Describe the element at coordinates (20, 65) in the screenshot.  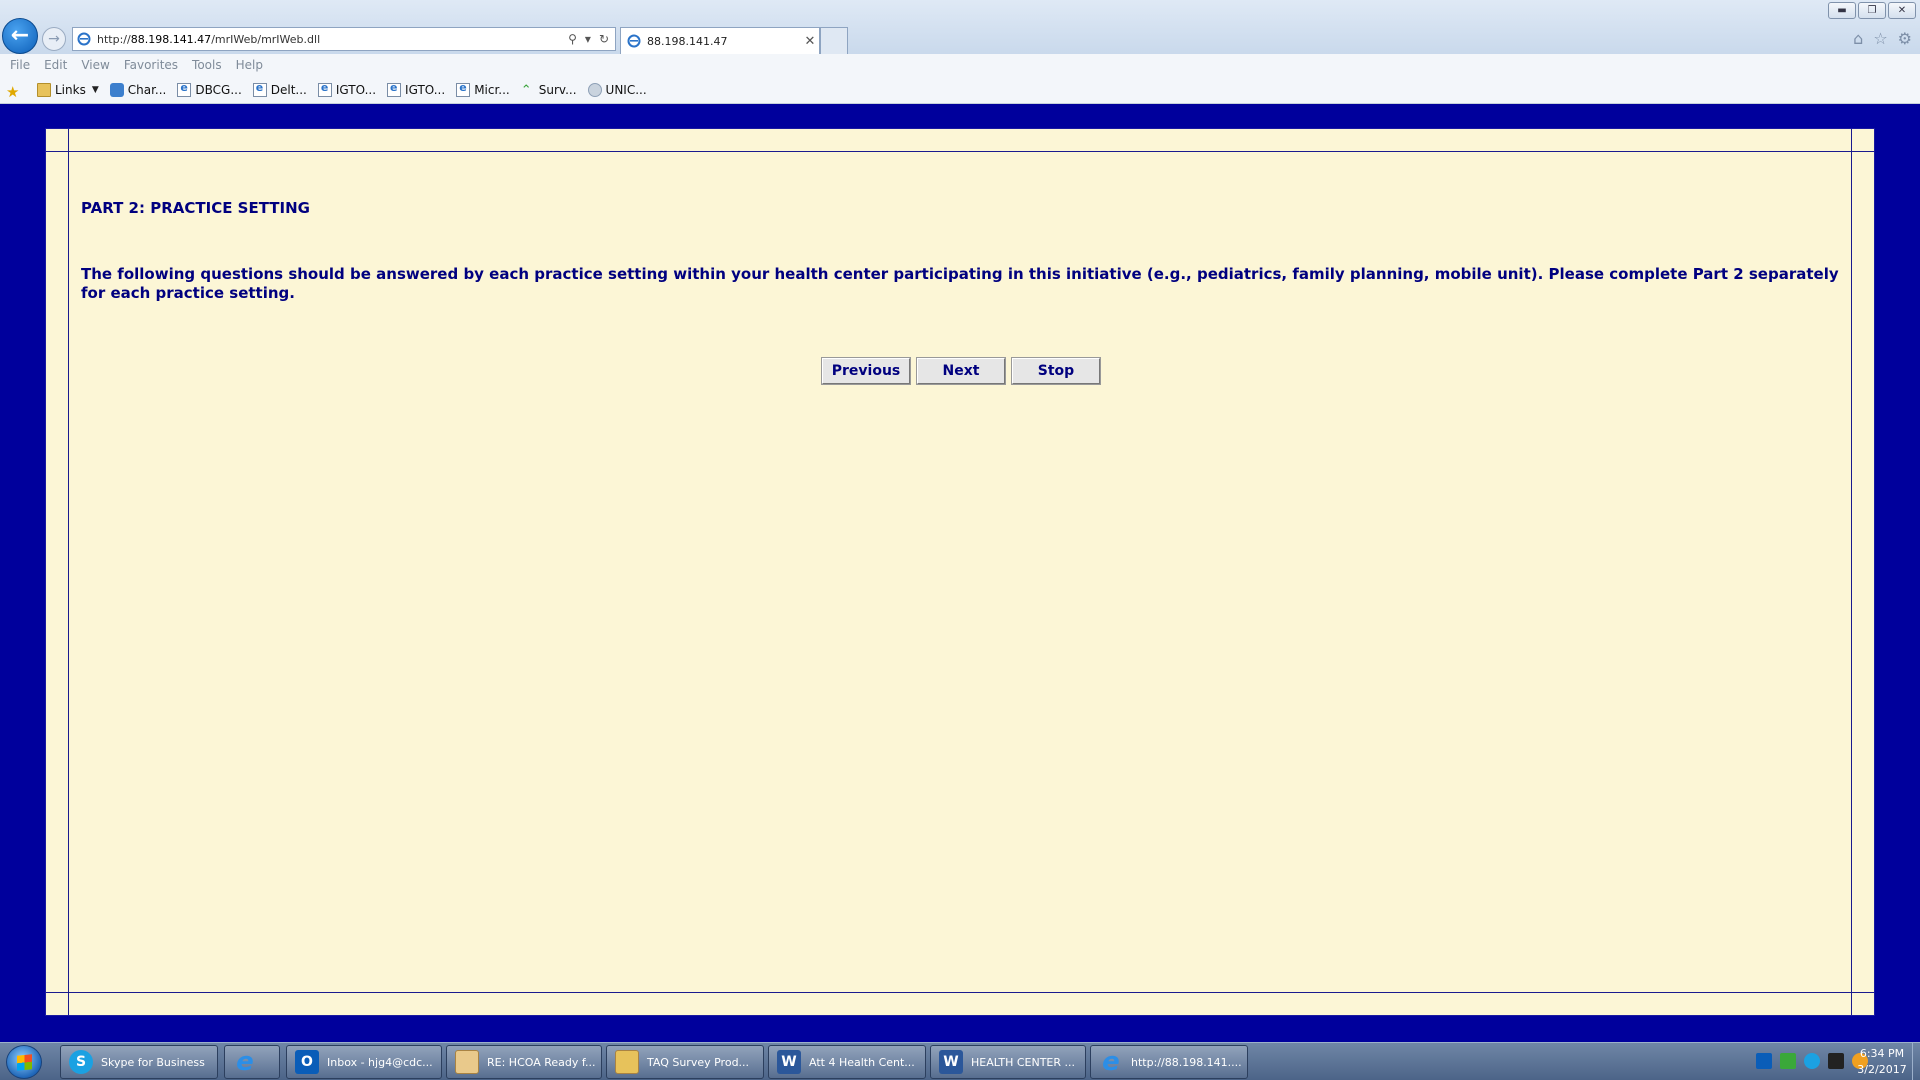
I see `menu-file: File` at that location.